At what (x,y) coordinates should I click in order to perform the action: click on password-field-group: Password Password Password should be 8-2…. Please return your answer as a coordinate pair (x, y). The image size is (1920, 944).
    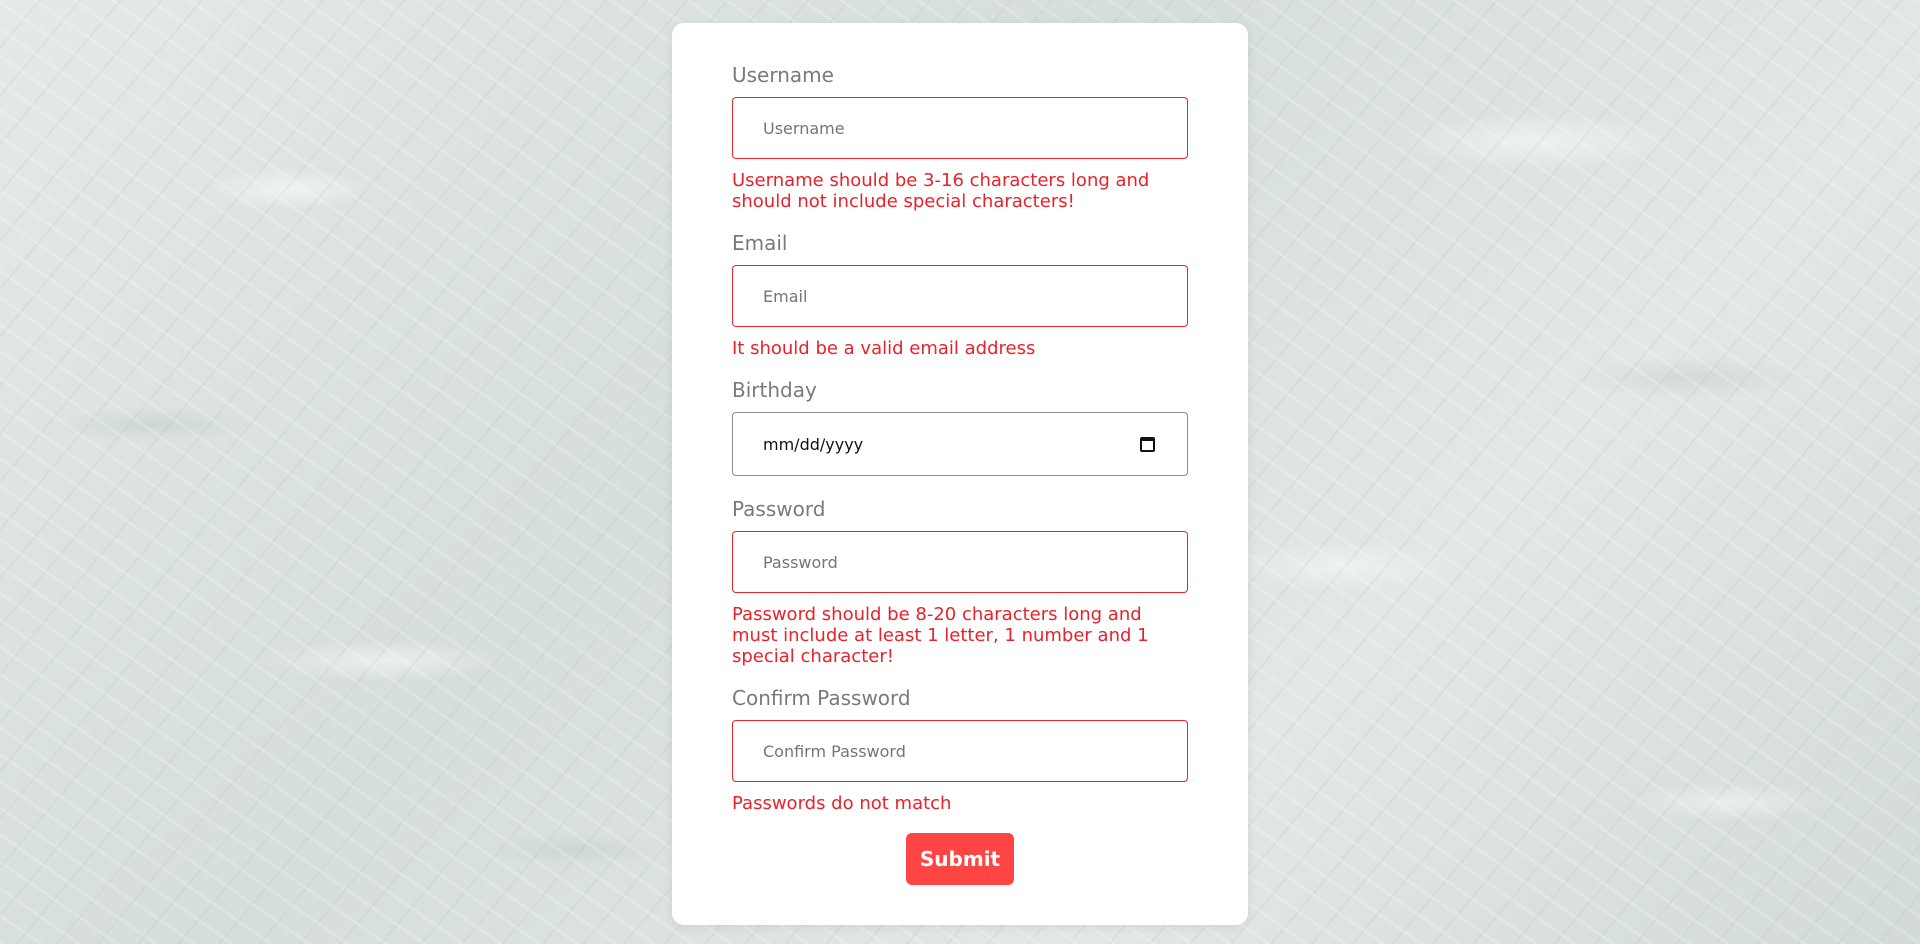
    Looking at the image, I should click on (960, 582).